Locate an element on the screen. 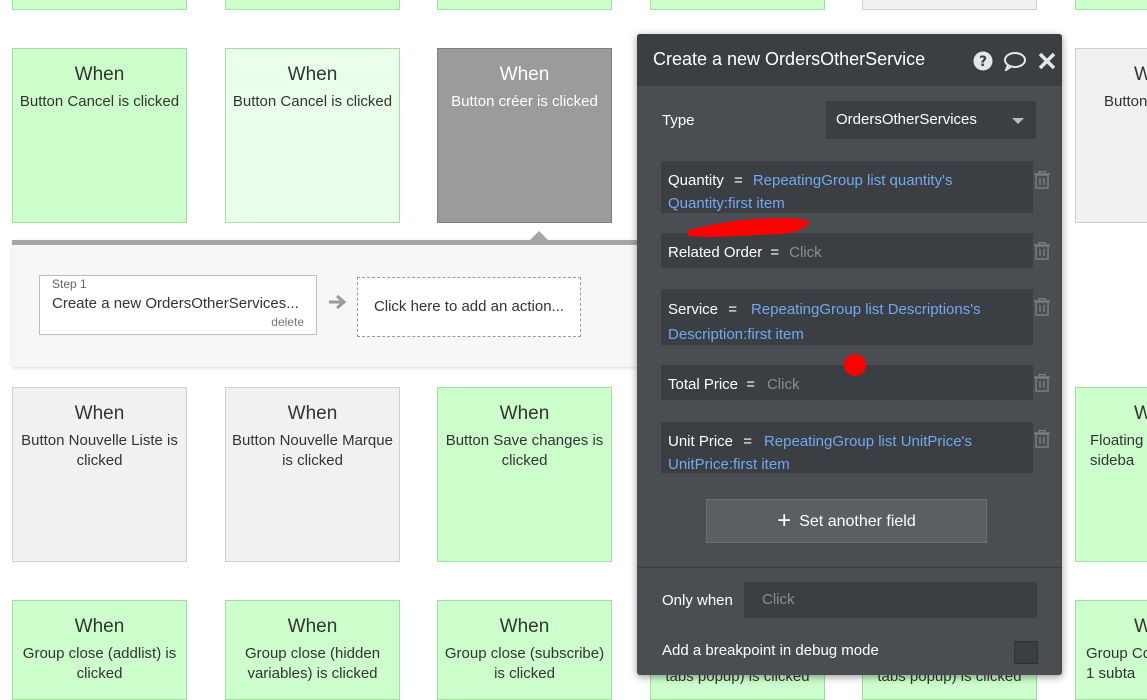  field-name: Service is located at coordinates (693, 309).